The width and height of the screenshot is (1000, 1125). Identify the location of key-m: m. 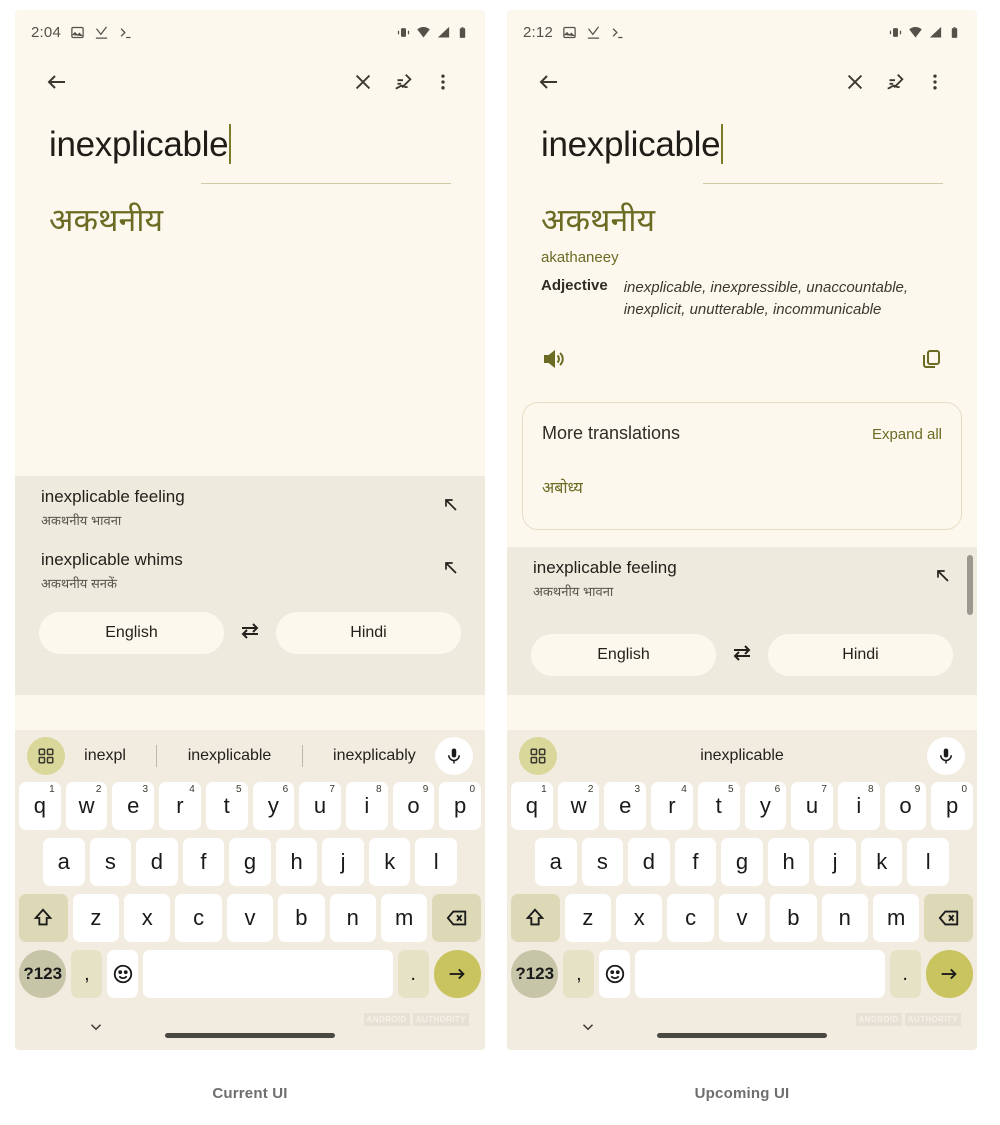
(896, 918).